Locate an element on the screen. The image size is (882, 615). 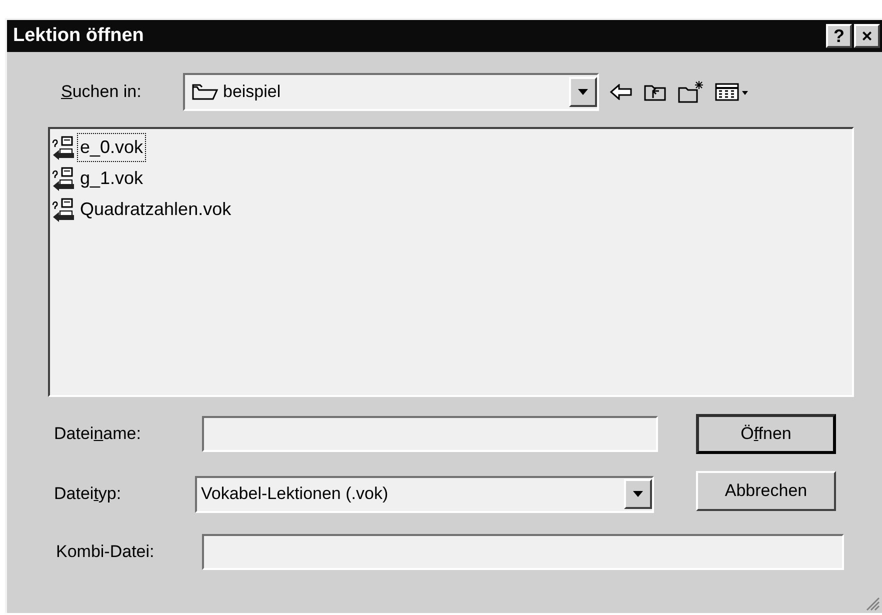
close-button: × is located at coordinates (867, 36).